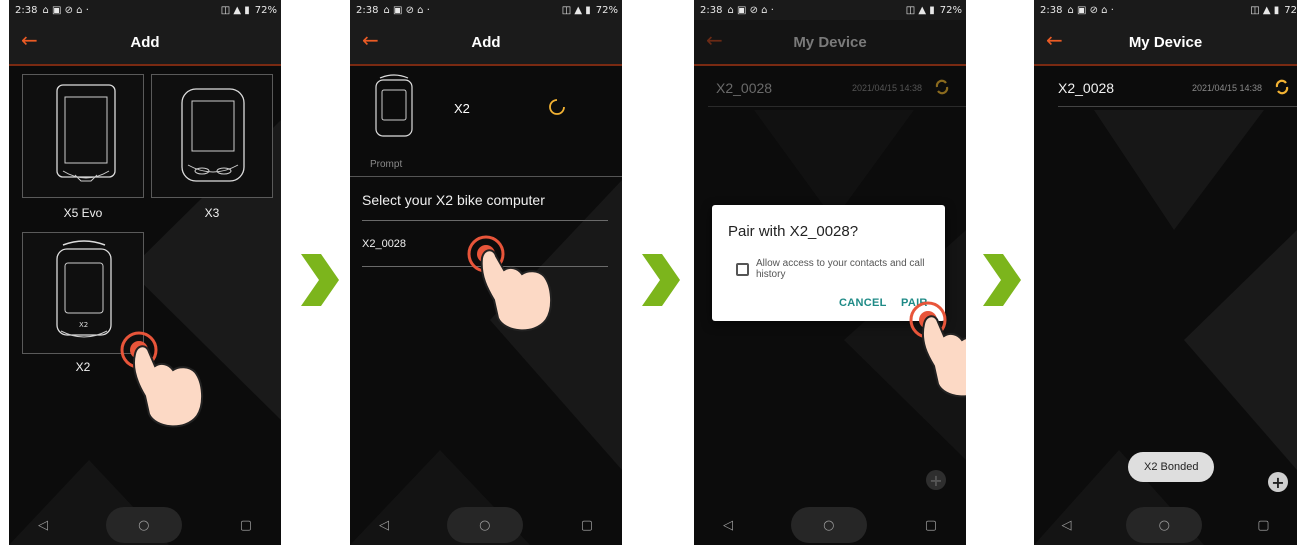  Describe the element at coordinates (1171, 467) in the screenshot. I see `toast-message: X2 Bonded` at that location.